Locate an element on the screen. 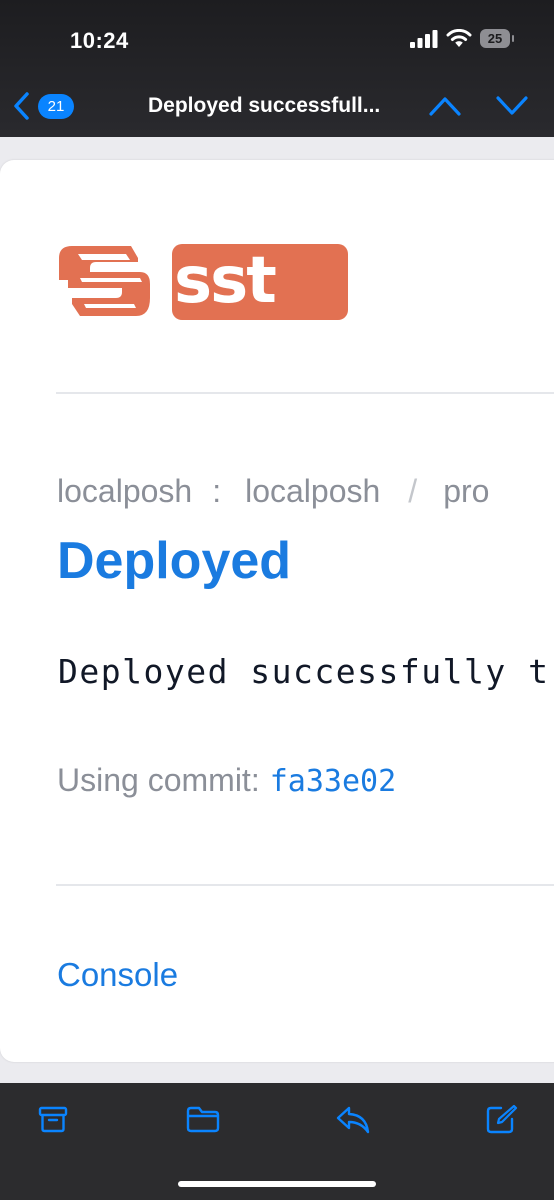  wifi-icon is located at coordinates (459, 38).